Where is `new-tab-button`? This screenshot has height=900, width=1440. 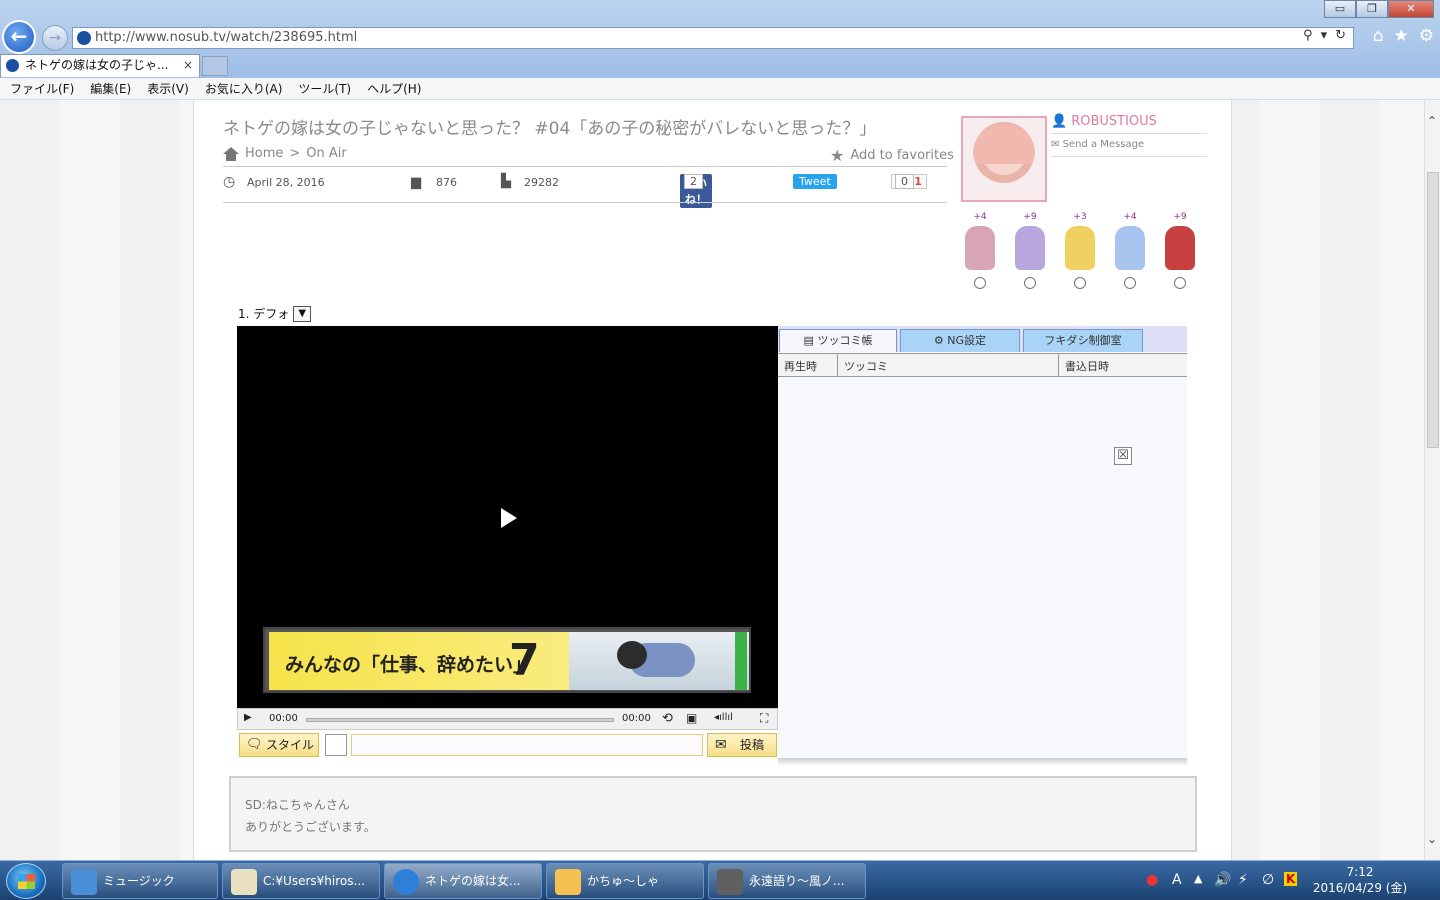
new-tab-button is located at coordinates (215, 66).